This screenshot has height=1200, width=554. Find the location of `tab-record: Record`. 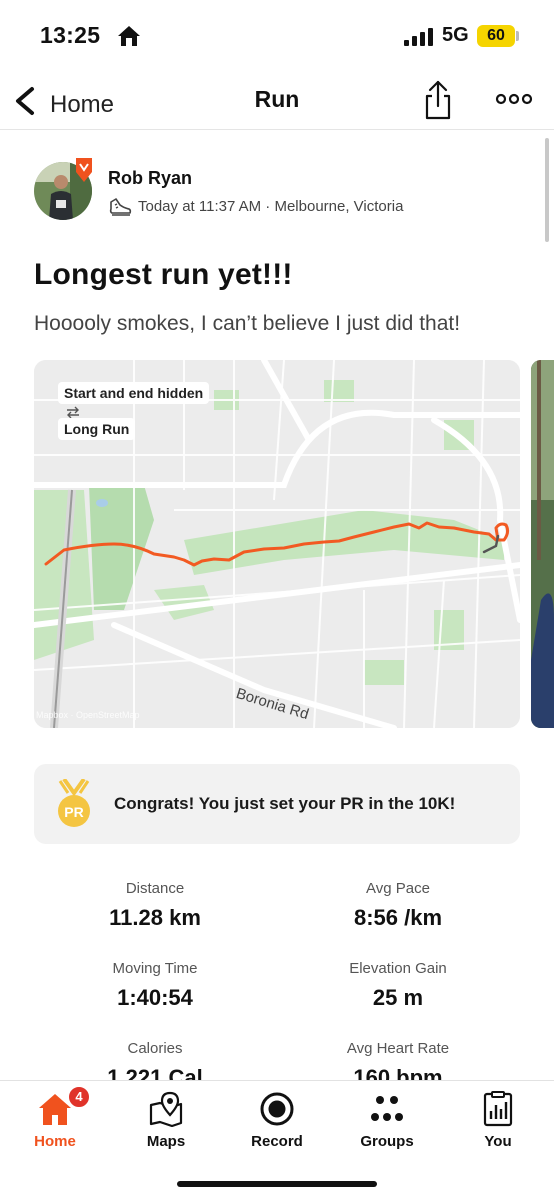

tab-record: Record is located at coordinates (277, 1121).